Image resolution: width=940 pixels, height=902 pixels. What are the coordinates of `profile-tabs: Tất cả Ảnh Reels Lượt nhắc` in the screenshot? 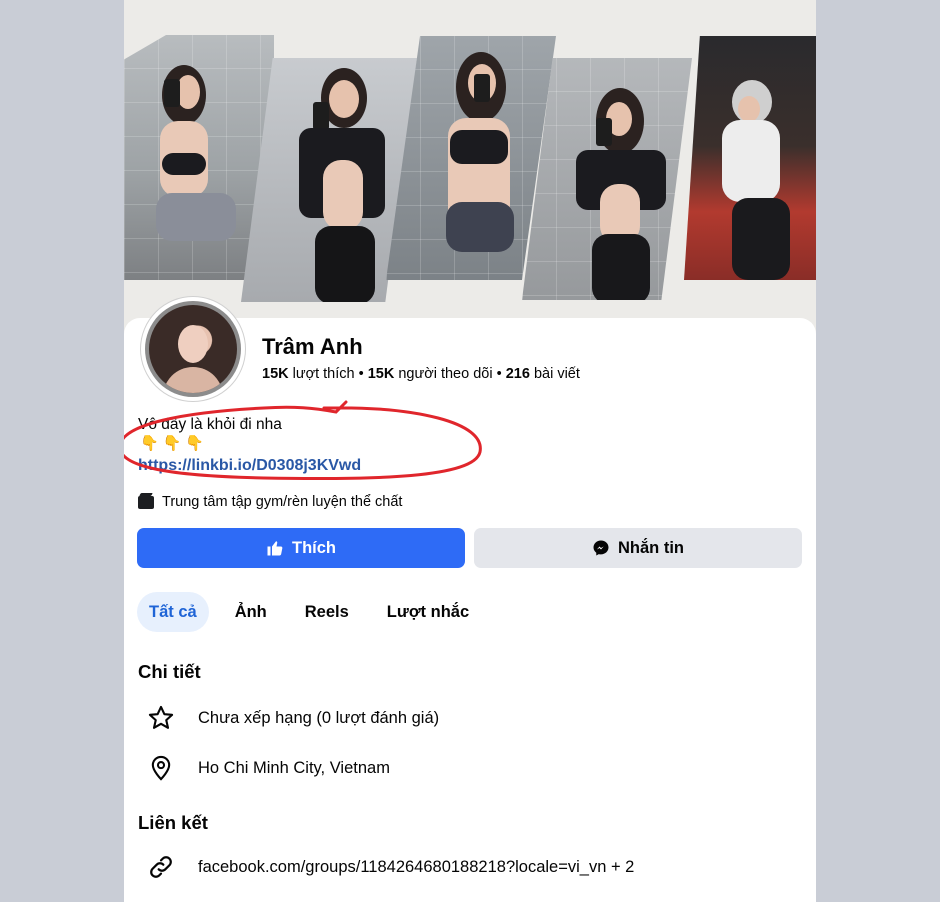 It's located at (309, 612).